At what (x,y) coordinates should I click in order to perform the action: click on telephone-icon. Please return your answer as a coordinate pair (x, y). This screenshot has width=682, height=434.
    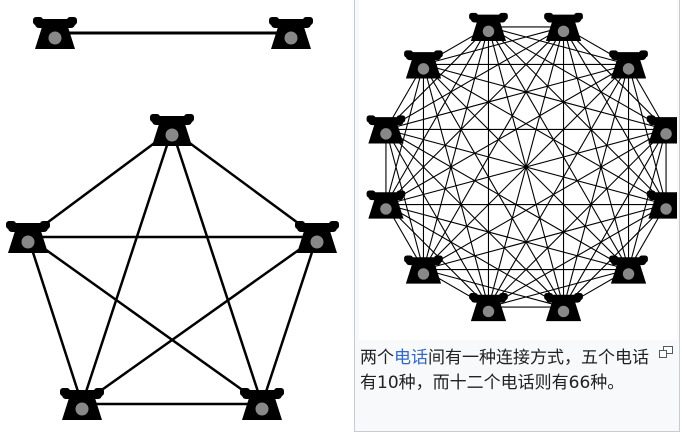
    Looking at the image, I should click on (172, 130).